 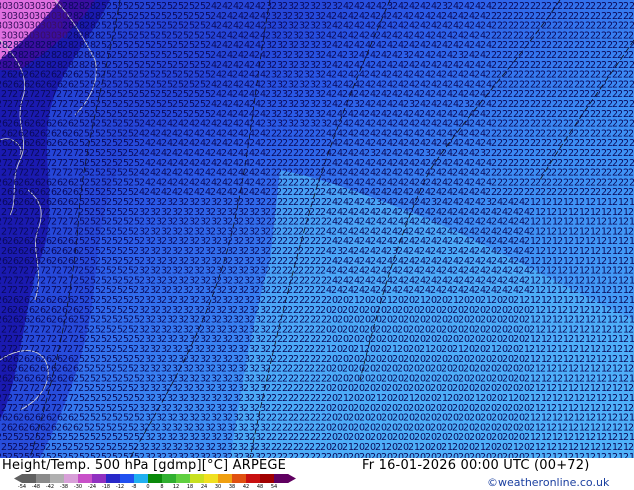 I want to click on valid-time: Fr 16-01-2026 00:00 UTC (00+72), so click(x=476, y=465).